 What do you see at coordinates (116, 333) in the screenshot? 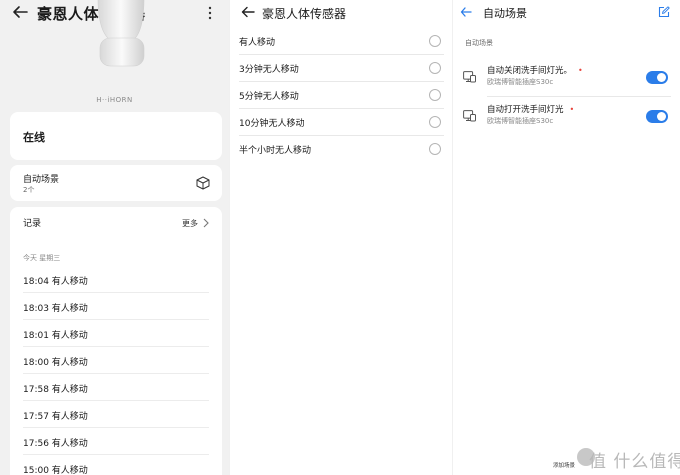
I see `record-row: 18:01 有人移动` at bounding box center [116, 333].